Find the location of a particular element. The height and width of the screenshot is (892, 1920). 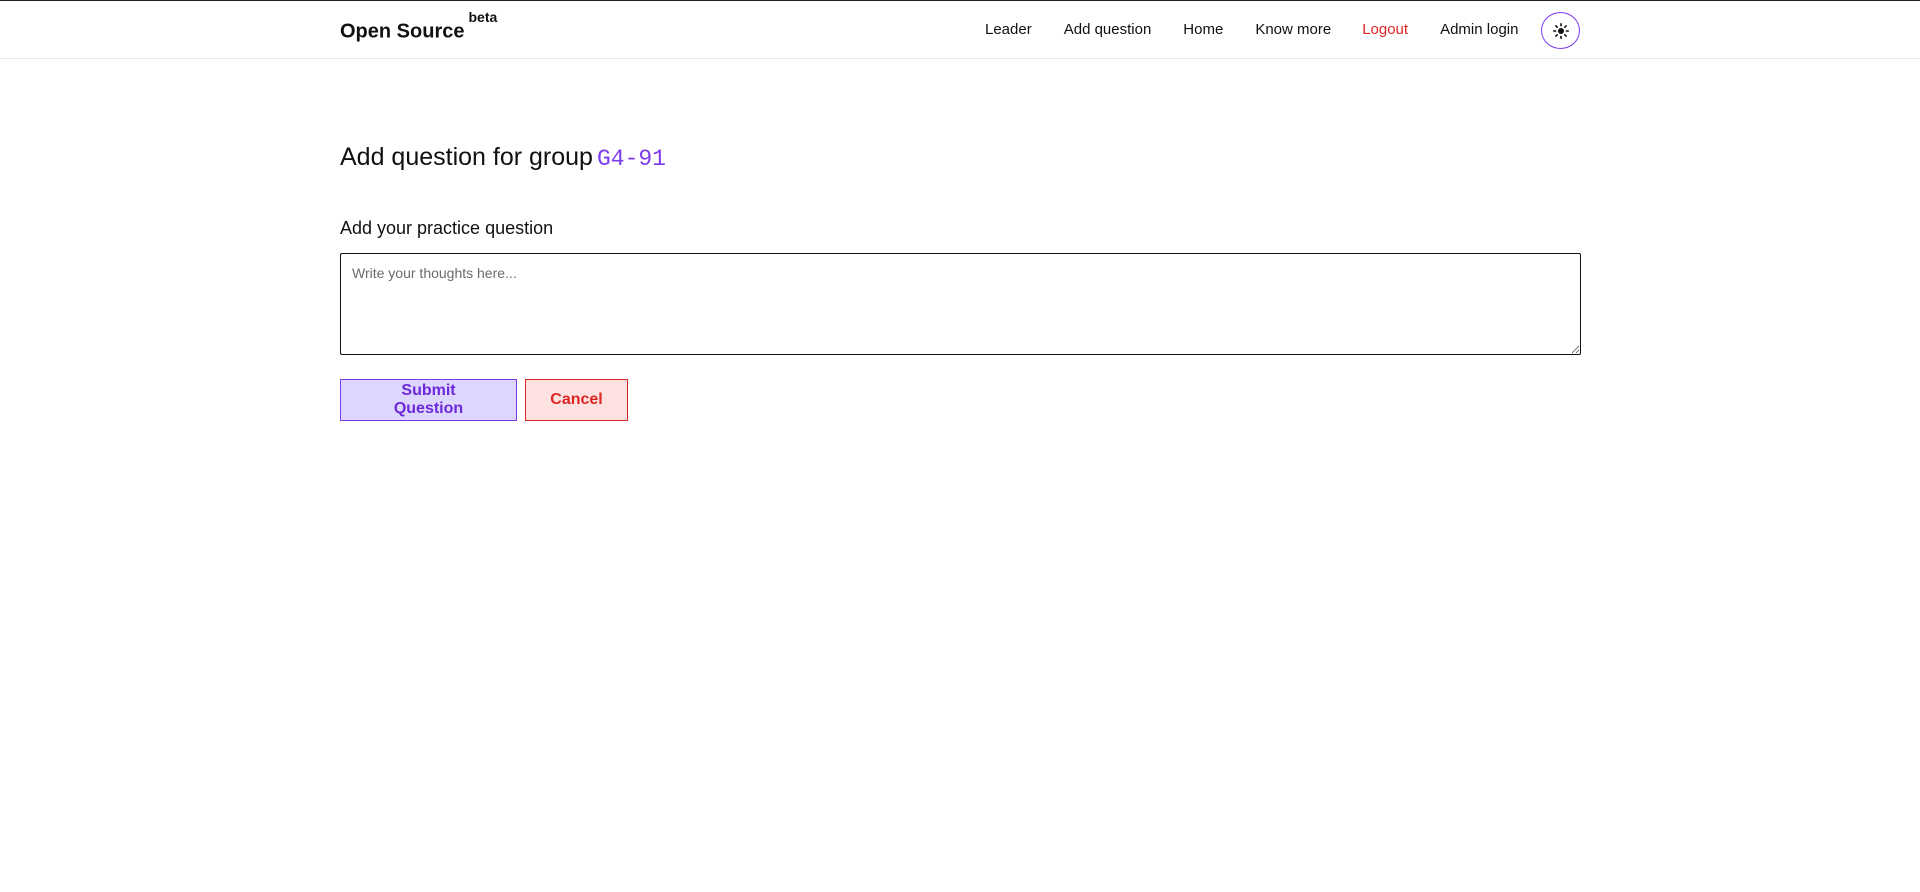

submit-question-button: Submit Question is located at coordinates (428, 400).